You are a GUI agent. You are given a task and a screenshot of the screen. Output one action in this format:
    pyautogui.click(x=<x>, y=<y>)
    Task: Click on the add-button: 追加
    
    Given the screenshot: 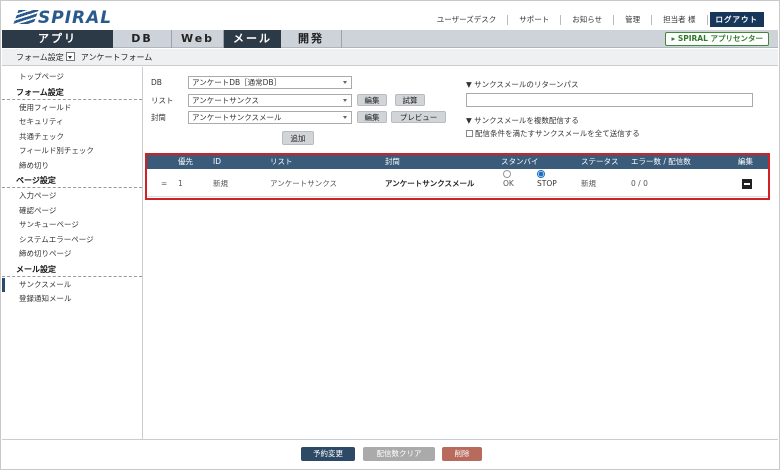 What is the action you would take?
    pyautogui.click(x=298, y=138)
    